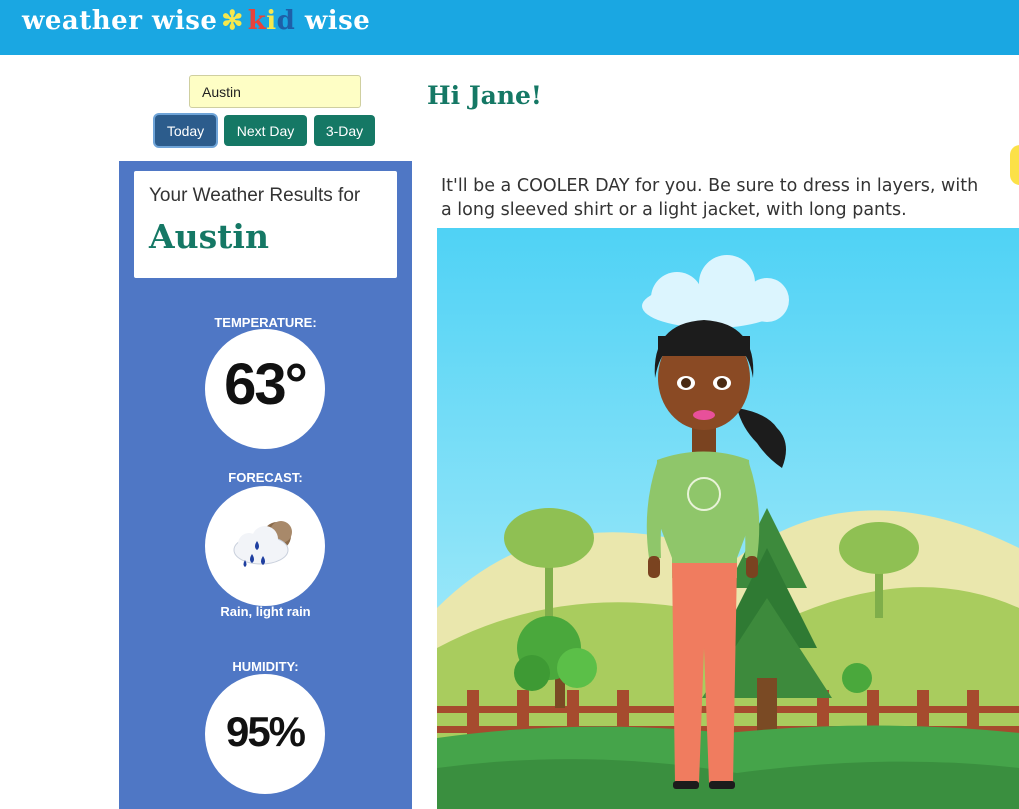  What do you see at coordinates (255, 195) in the screenshot?
I see `results-label: Your Weather Results for` at bounding box center [255, 195].